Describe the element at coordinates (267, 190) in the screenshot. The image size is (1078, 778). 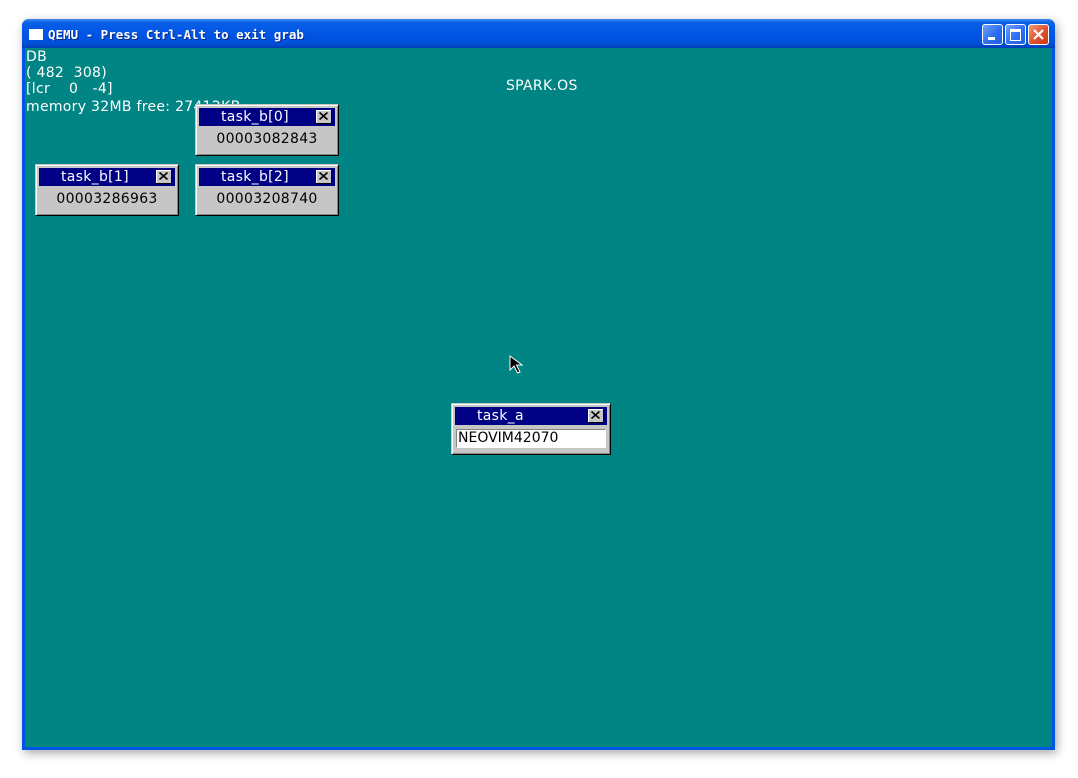
I see `window-task-b2: task_b[2] 00003208740` at that location.